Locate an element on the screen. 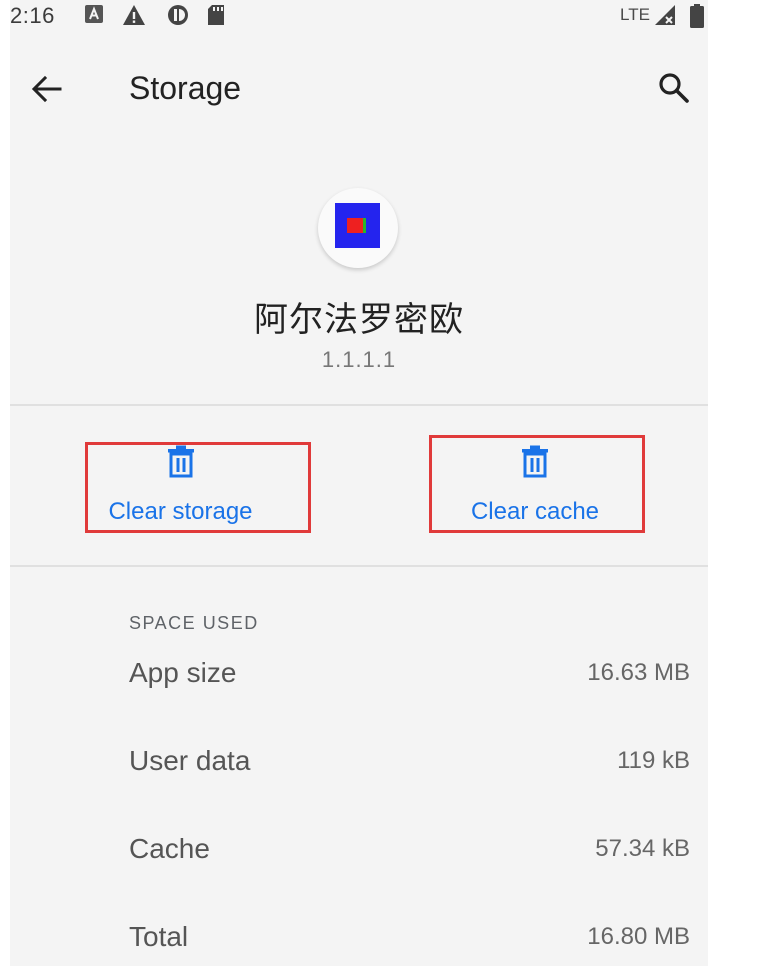 Image resolution: width=760 pixels, height=966 pixels. storage-row-user-data: User data 119 kB is located at coordinates (359, 775).